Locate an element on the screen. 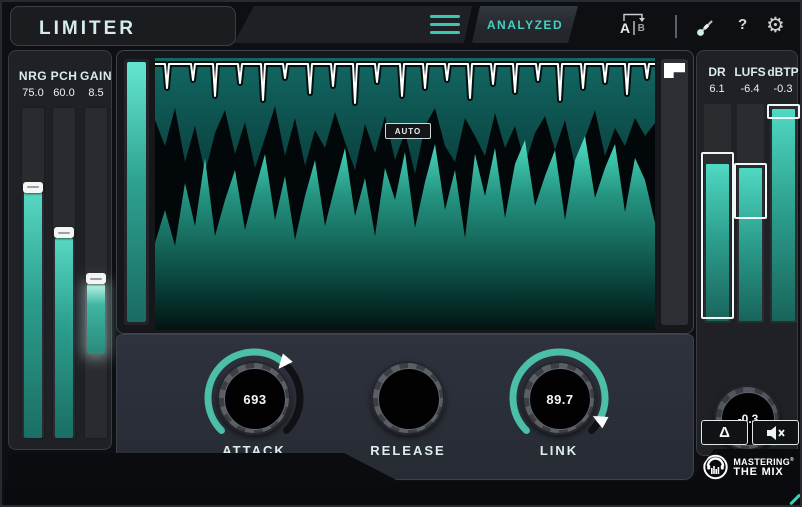 The height and width of the screenshot is (507, 802). meter-track-dbtp is located at coordinates (783, 213).